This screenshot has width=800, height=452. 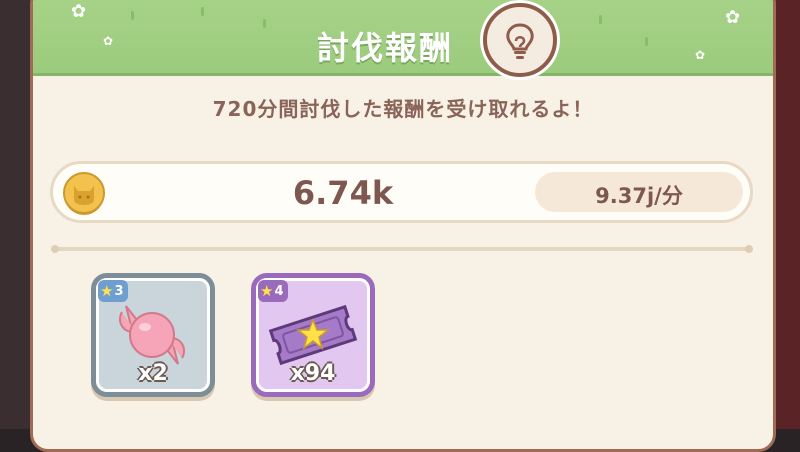 I want to click on rarity-value: 4, so click(x=279, y=291).